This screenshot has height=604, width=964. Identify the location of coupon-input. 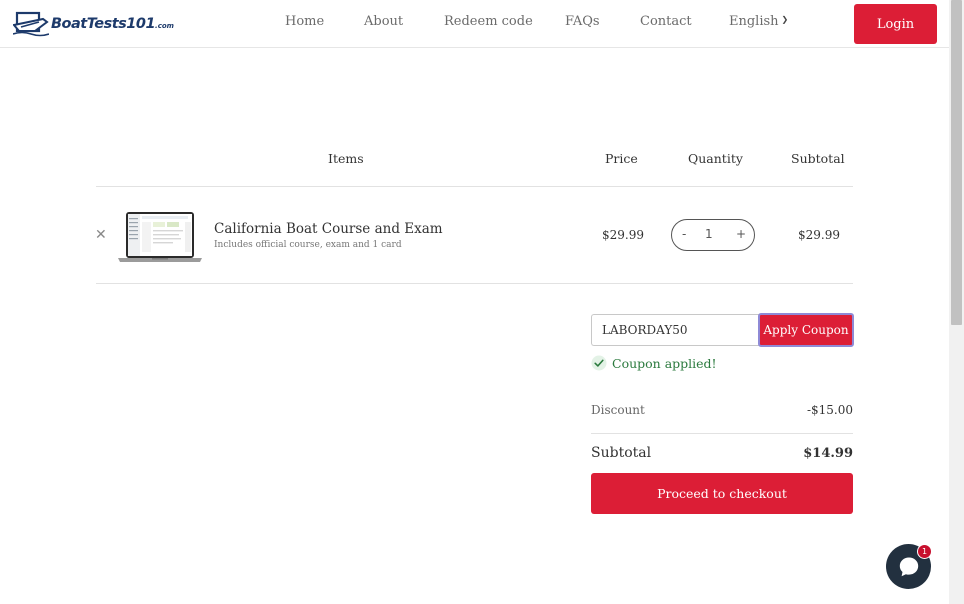
(676, 330).